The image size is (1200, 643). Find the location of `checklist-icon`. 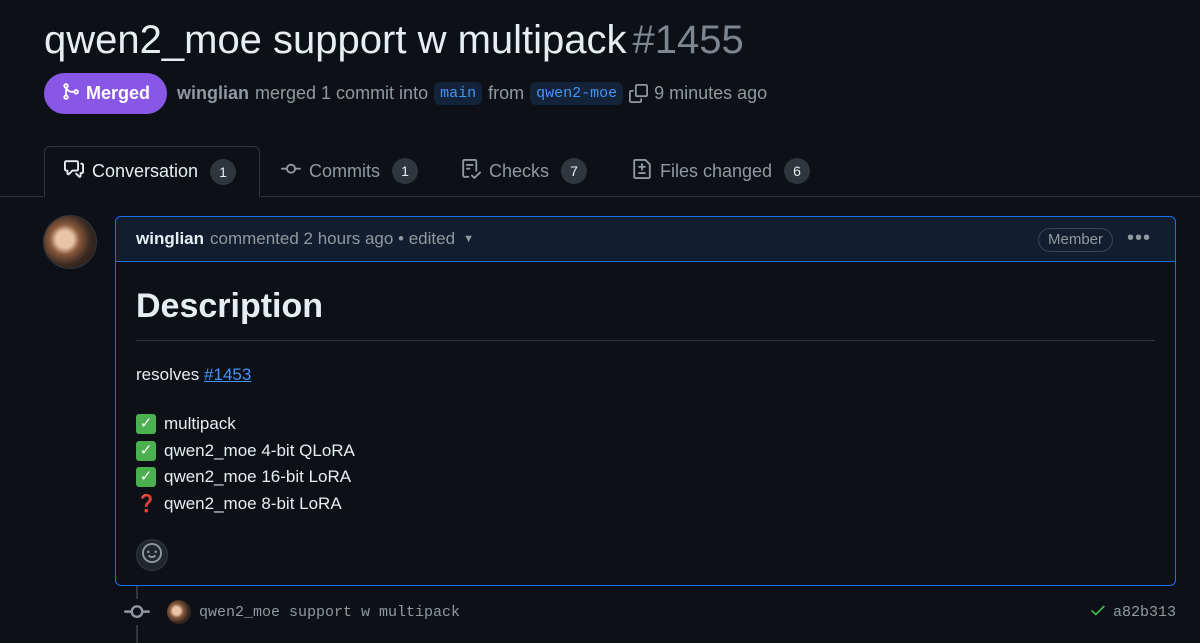

checklist-icon is located at coordinates (471, 171).